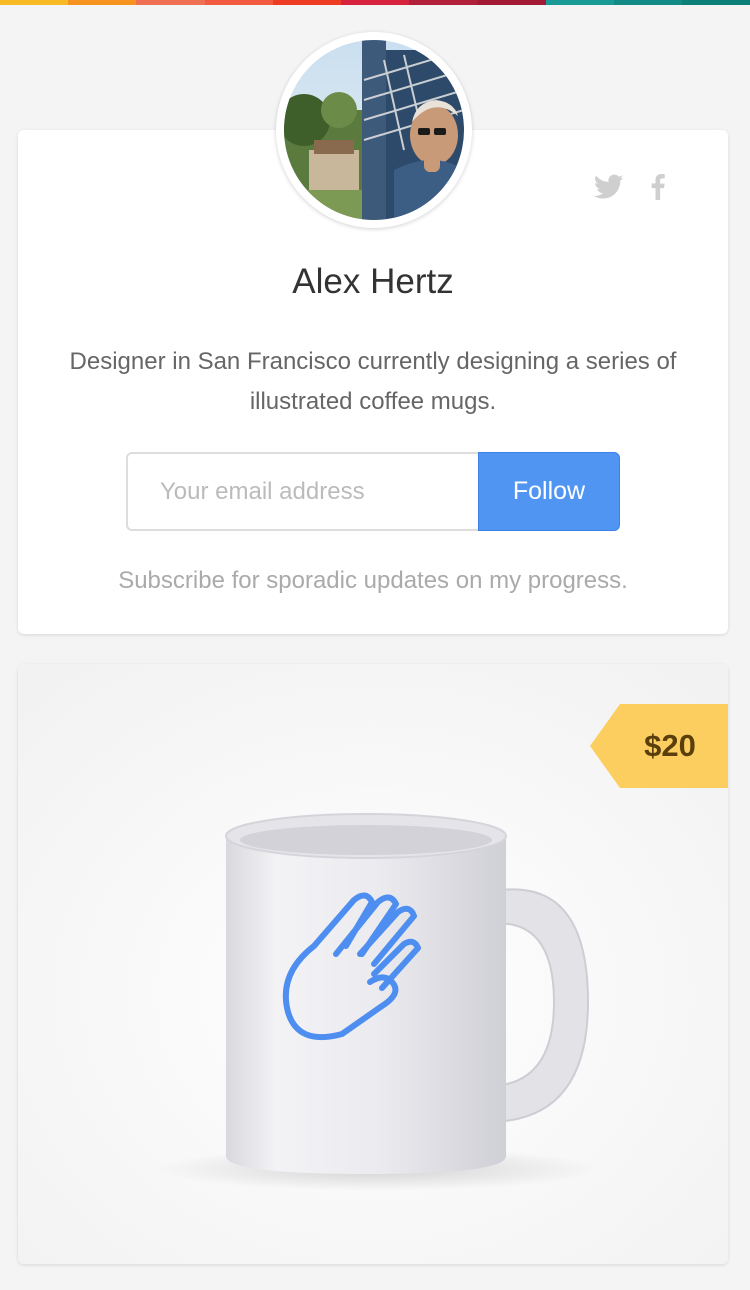  What do you see at coordinates (549, 491) in the screenshot?
I see `follow-button: Follow` at bounding box center [549, 491].